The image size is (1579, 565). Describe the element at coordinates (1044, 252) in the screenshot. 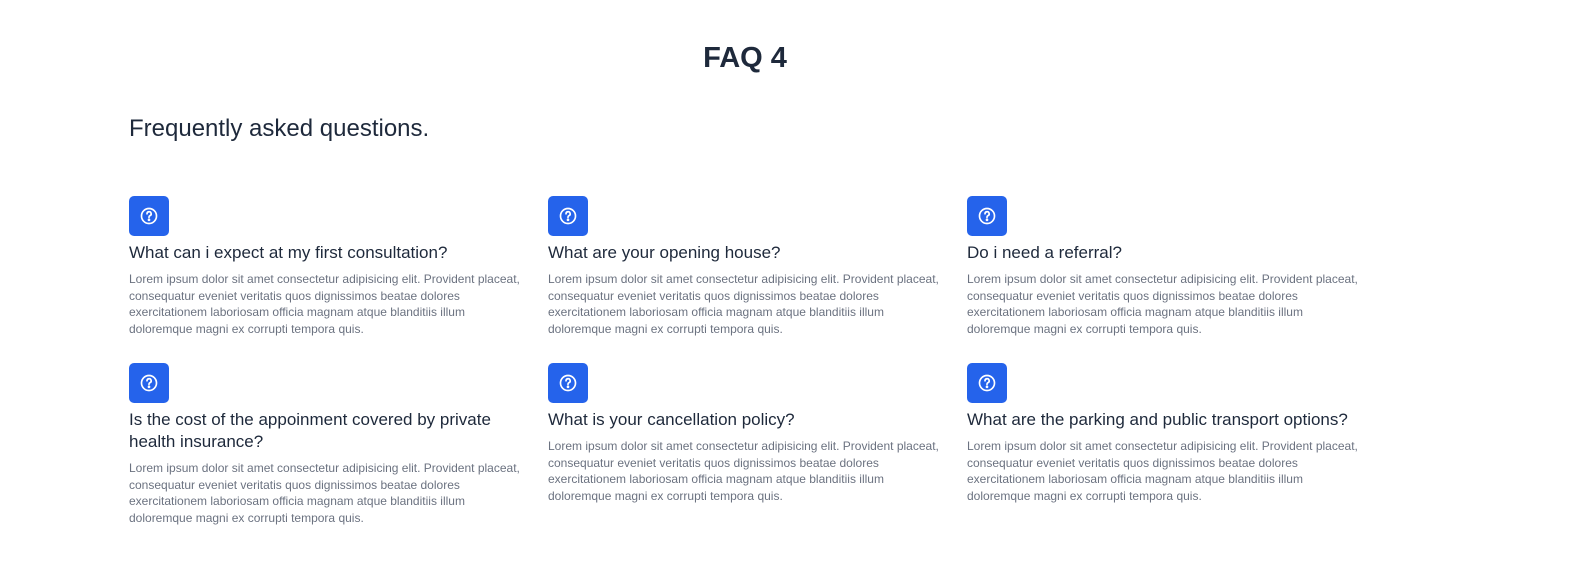

I see `faq-question: Do i need a referral?` at that location.